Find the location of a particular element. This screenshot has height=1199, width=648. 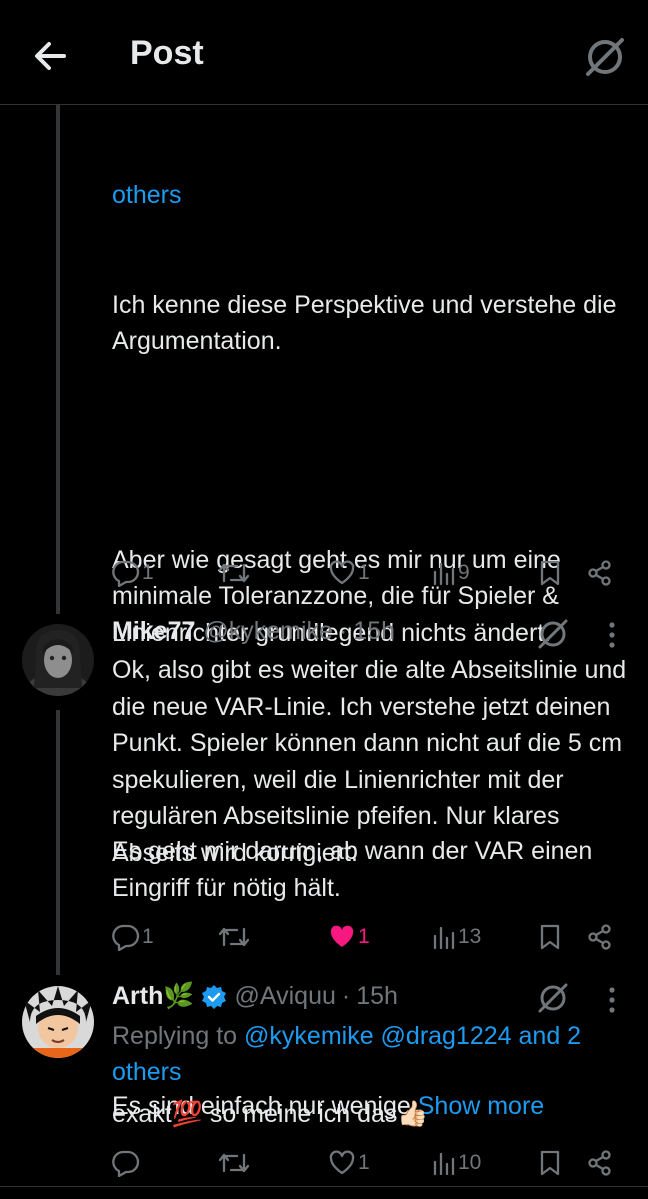

top-bar: Post is located at coordinates (324, 52).